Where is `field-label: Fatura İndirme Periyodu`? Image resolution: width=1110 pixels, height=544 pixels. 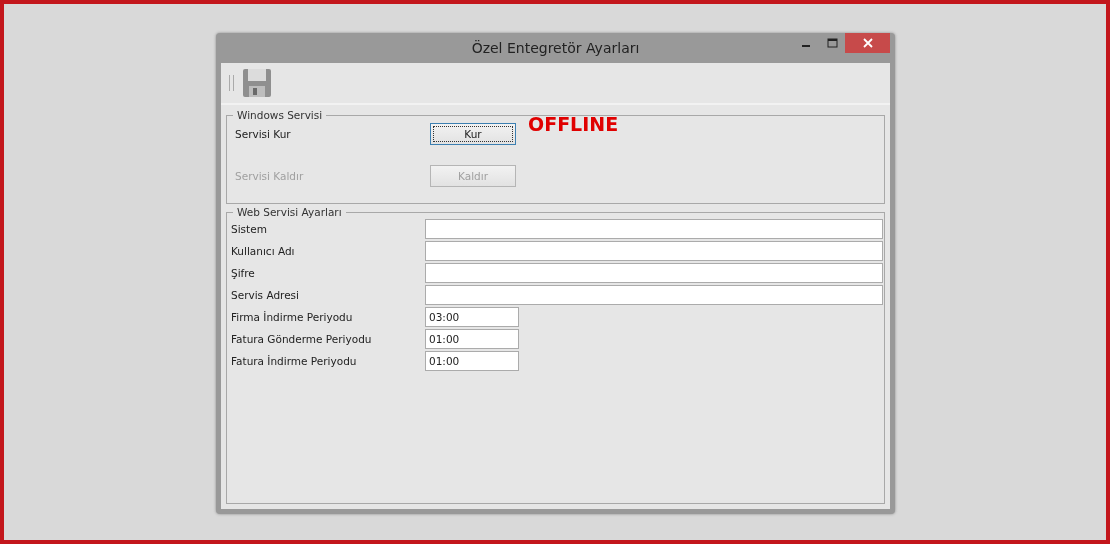 field-label: Fatura İndirme Periyodu is located at coordinates (294, 361).